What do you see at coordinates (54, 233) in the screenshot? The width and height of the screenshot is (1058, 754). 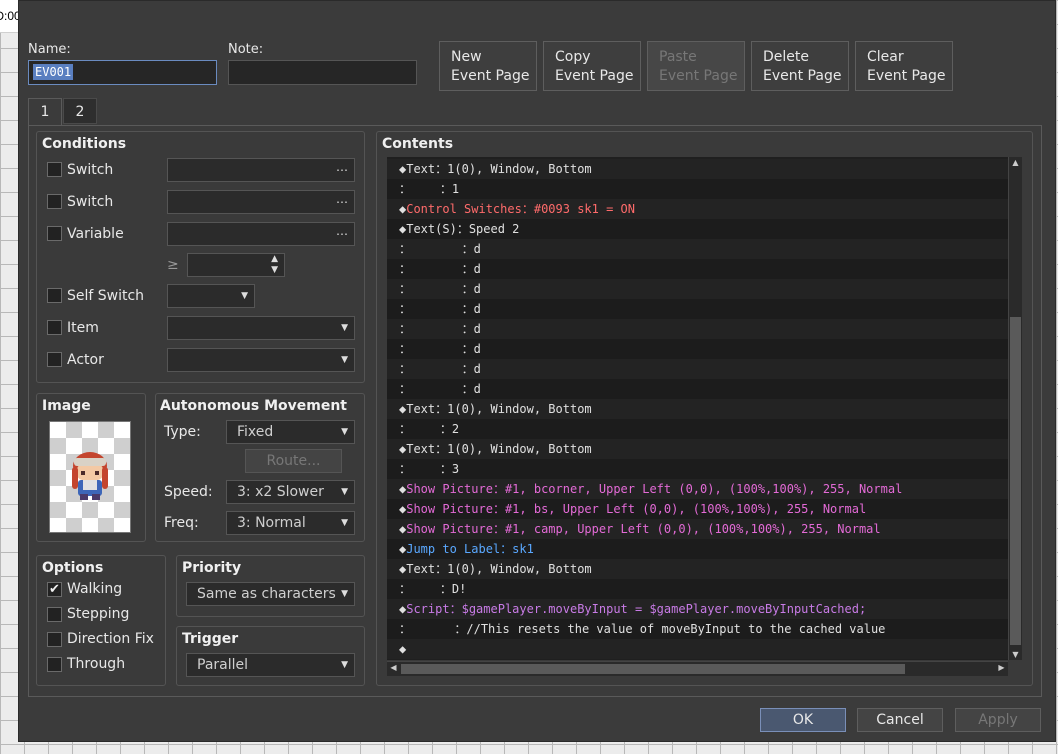 I see `variable-checkbox` at bounding box center [54, 233].